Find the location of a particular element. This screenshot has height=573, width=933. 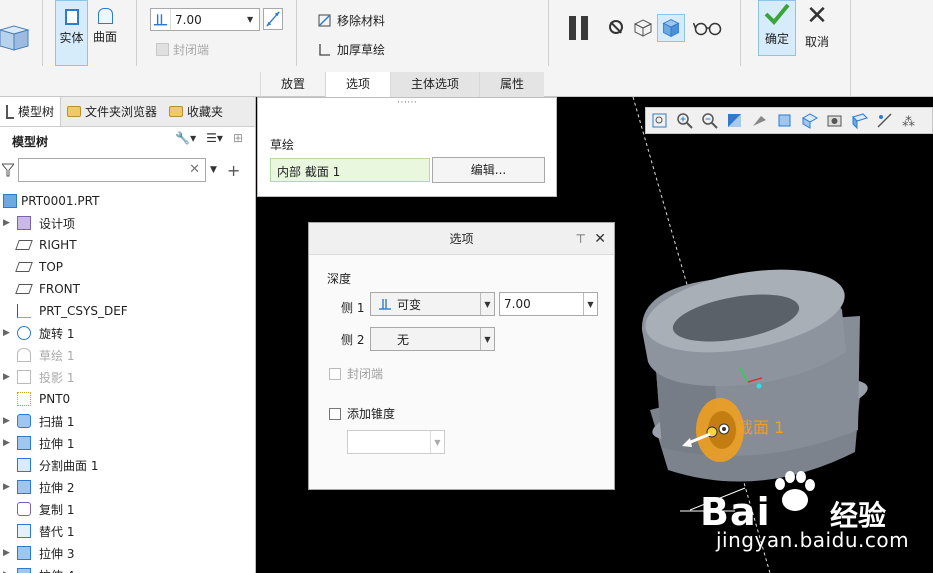

close-icon: ✕ is located at coordinates (600, 239).